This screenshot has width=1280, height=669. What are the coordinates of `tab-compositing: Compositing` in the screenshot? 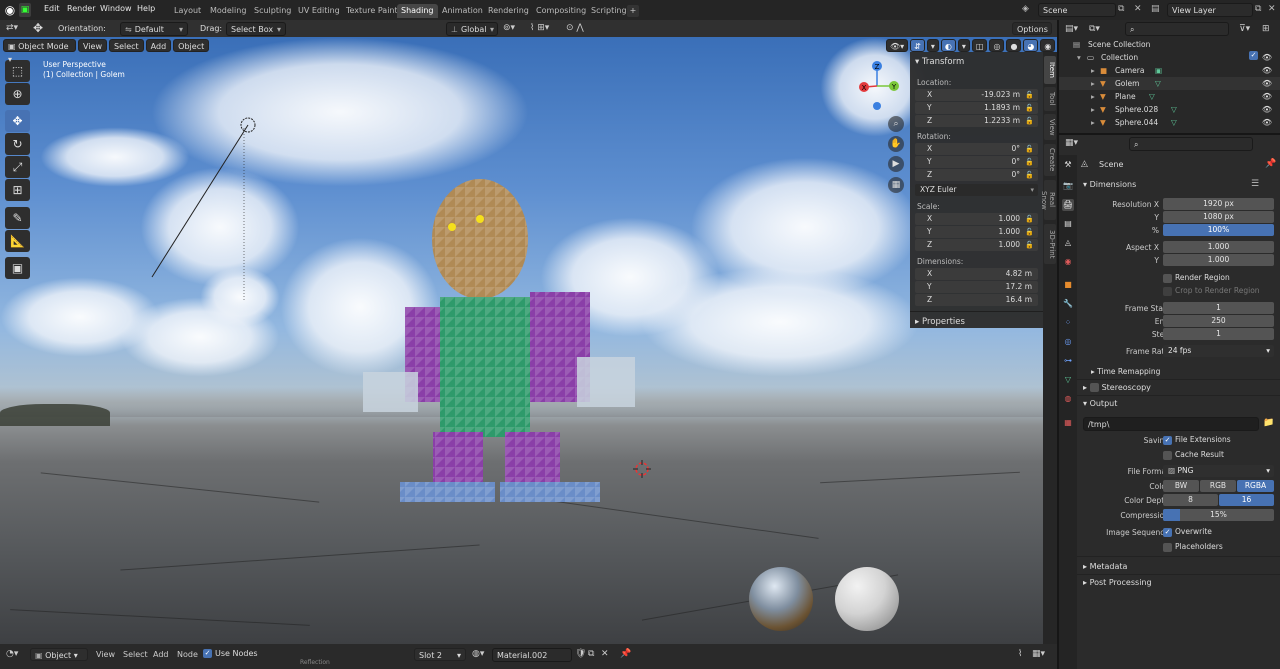 It's located at (561, 11).